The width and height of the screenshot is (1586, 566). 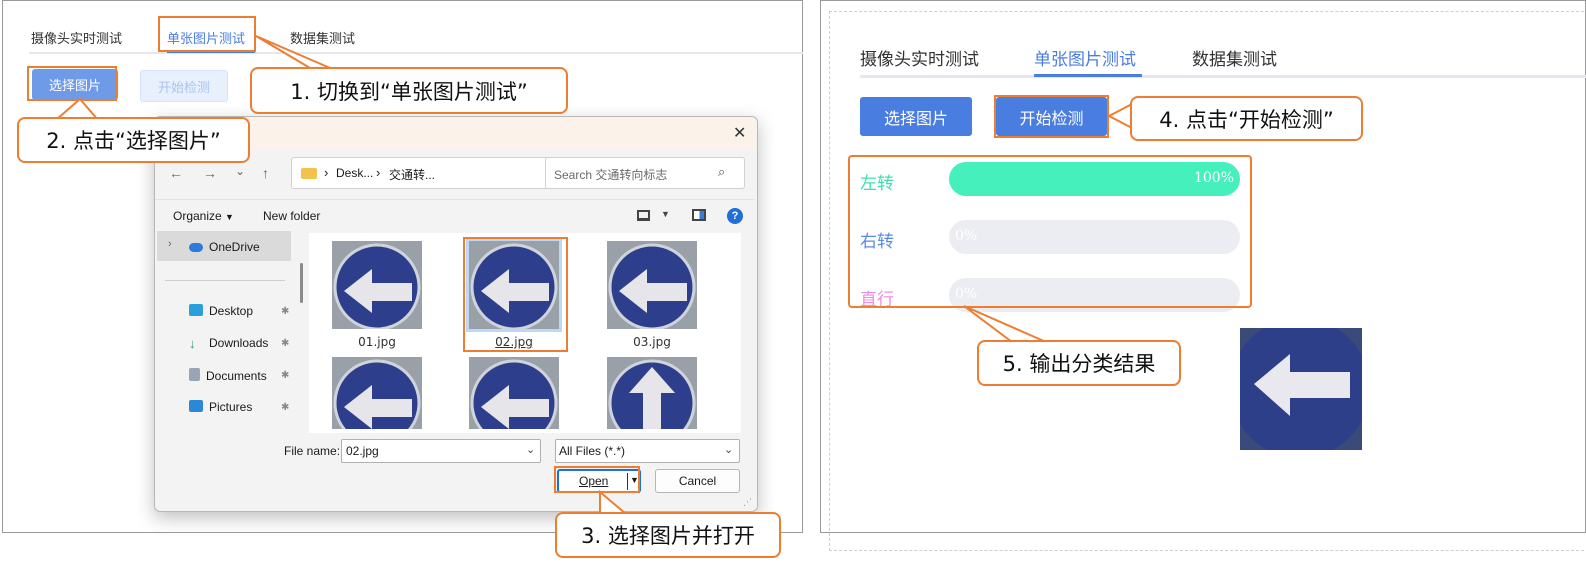 What do you see at coordinates (592, 451) in the screenshot?
I see `filetype-value: All Files (*.*)` at bounding box center [592, 451].